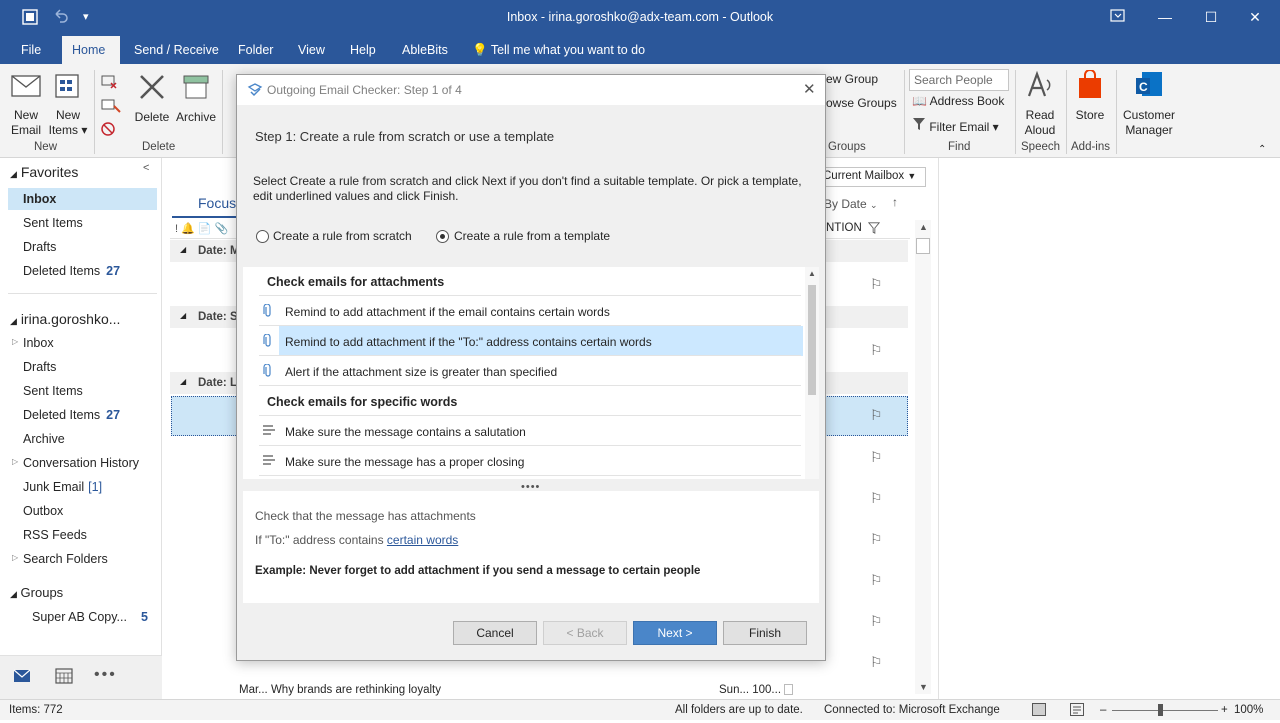 The image size is (1280, 723). I want to click on scroll-down-icon: ▼, so click(923, 687).